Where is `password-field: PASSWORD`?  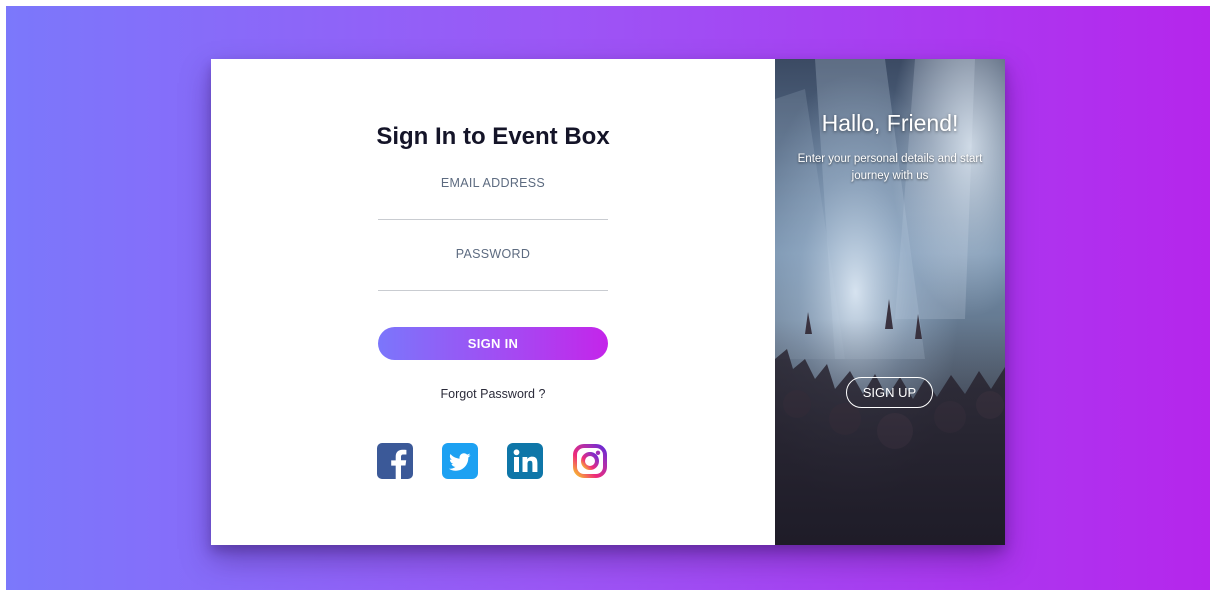 password-field: PASSWORD is located at coordinates (493, 269).